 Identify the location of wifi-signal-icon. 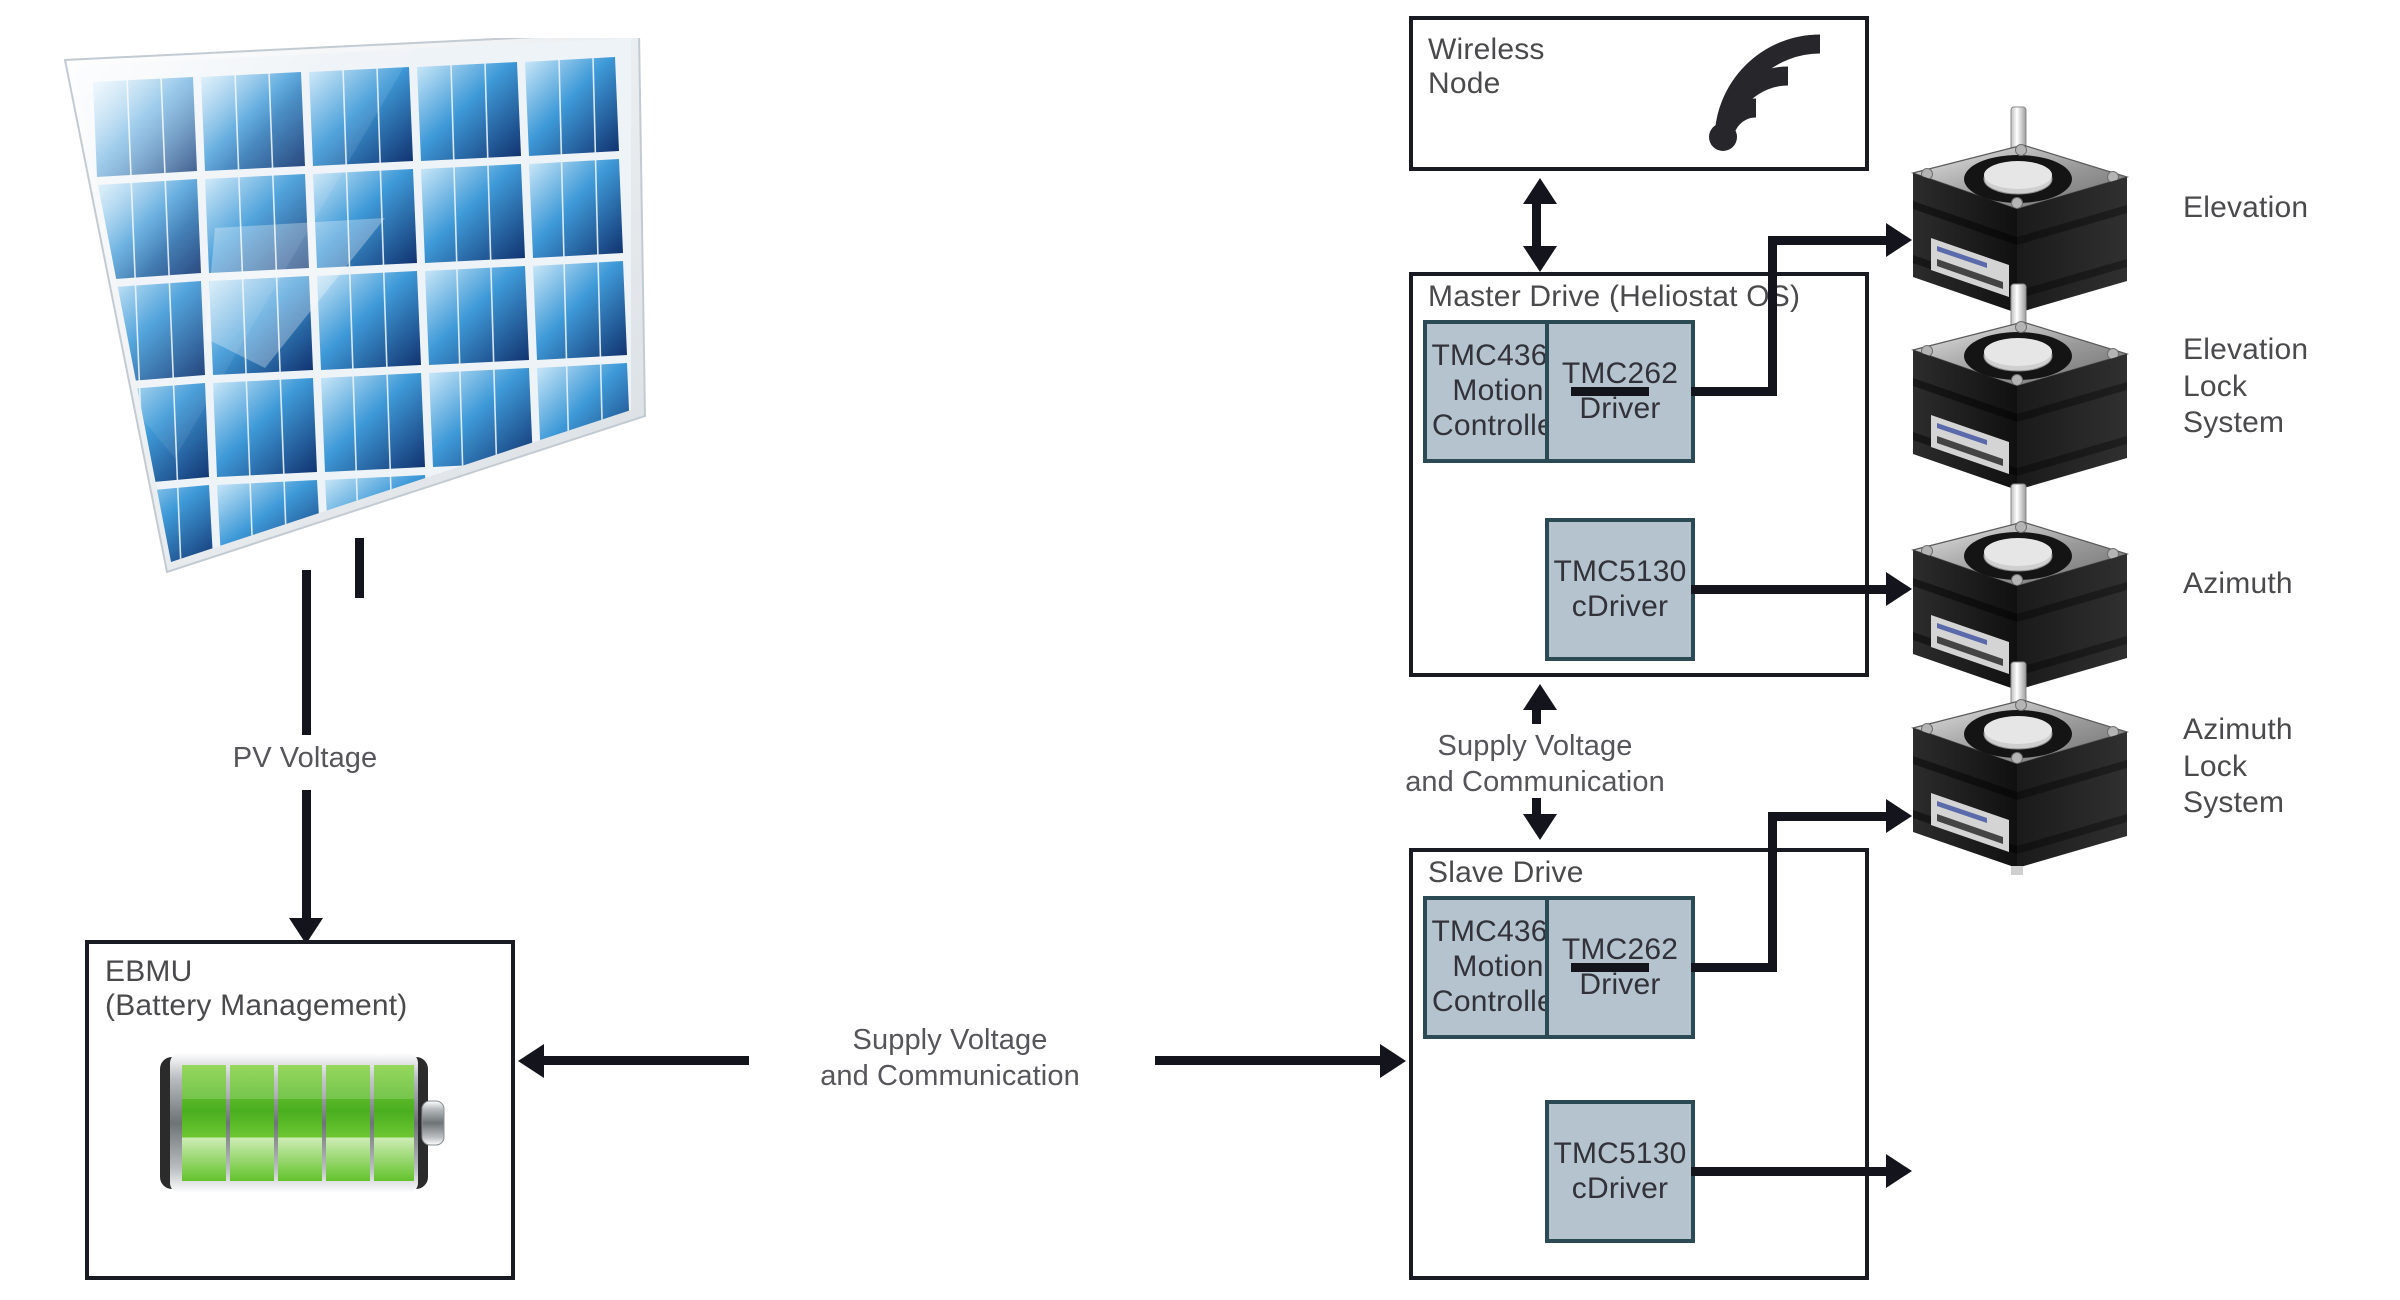
(1765, 92).